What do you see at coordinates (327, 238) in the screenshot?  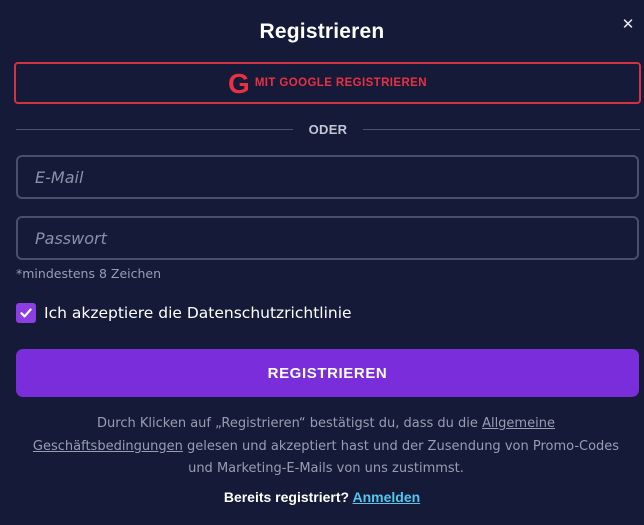 I see `password-field` at bounding box center [327, 238].